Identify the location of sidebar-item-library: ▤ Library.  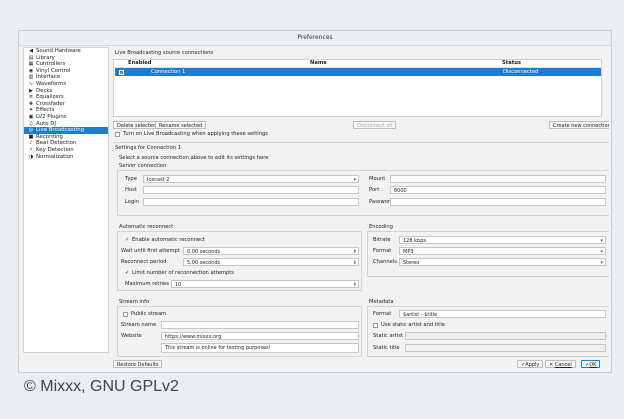
(66, 58).